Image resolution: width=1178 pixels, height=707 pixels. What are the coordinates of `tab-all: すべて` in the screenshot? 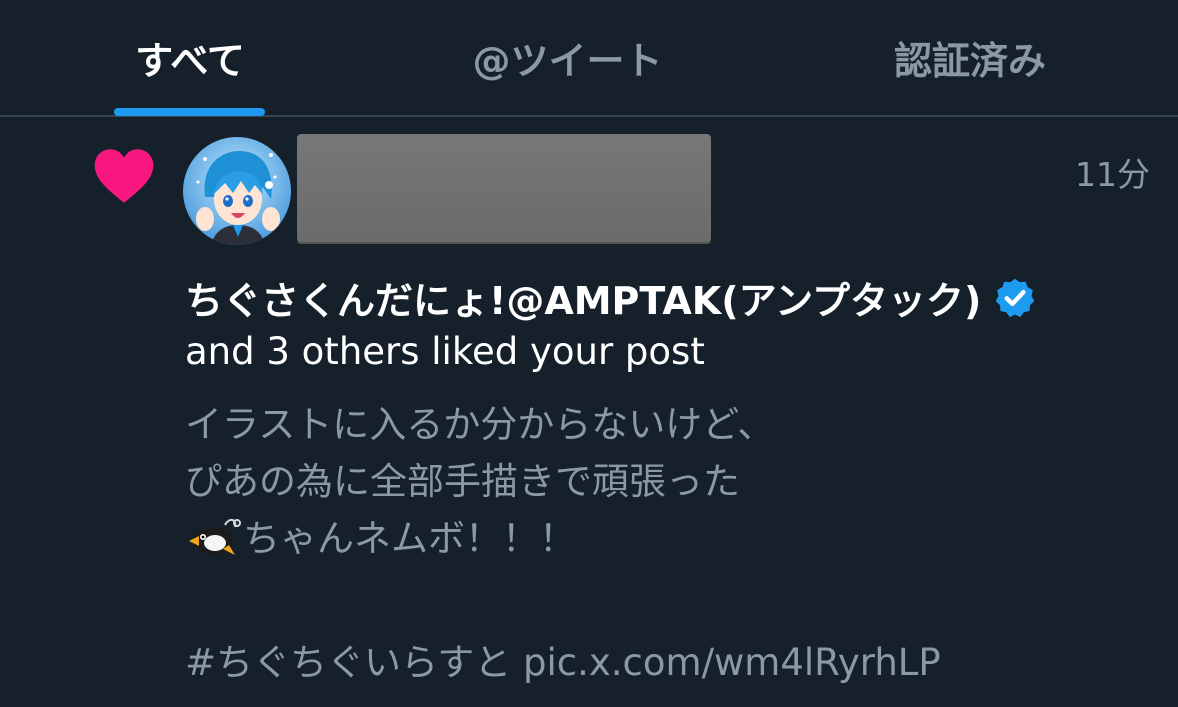 It's located at (190, 57).